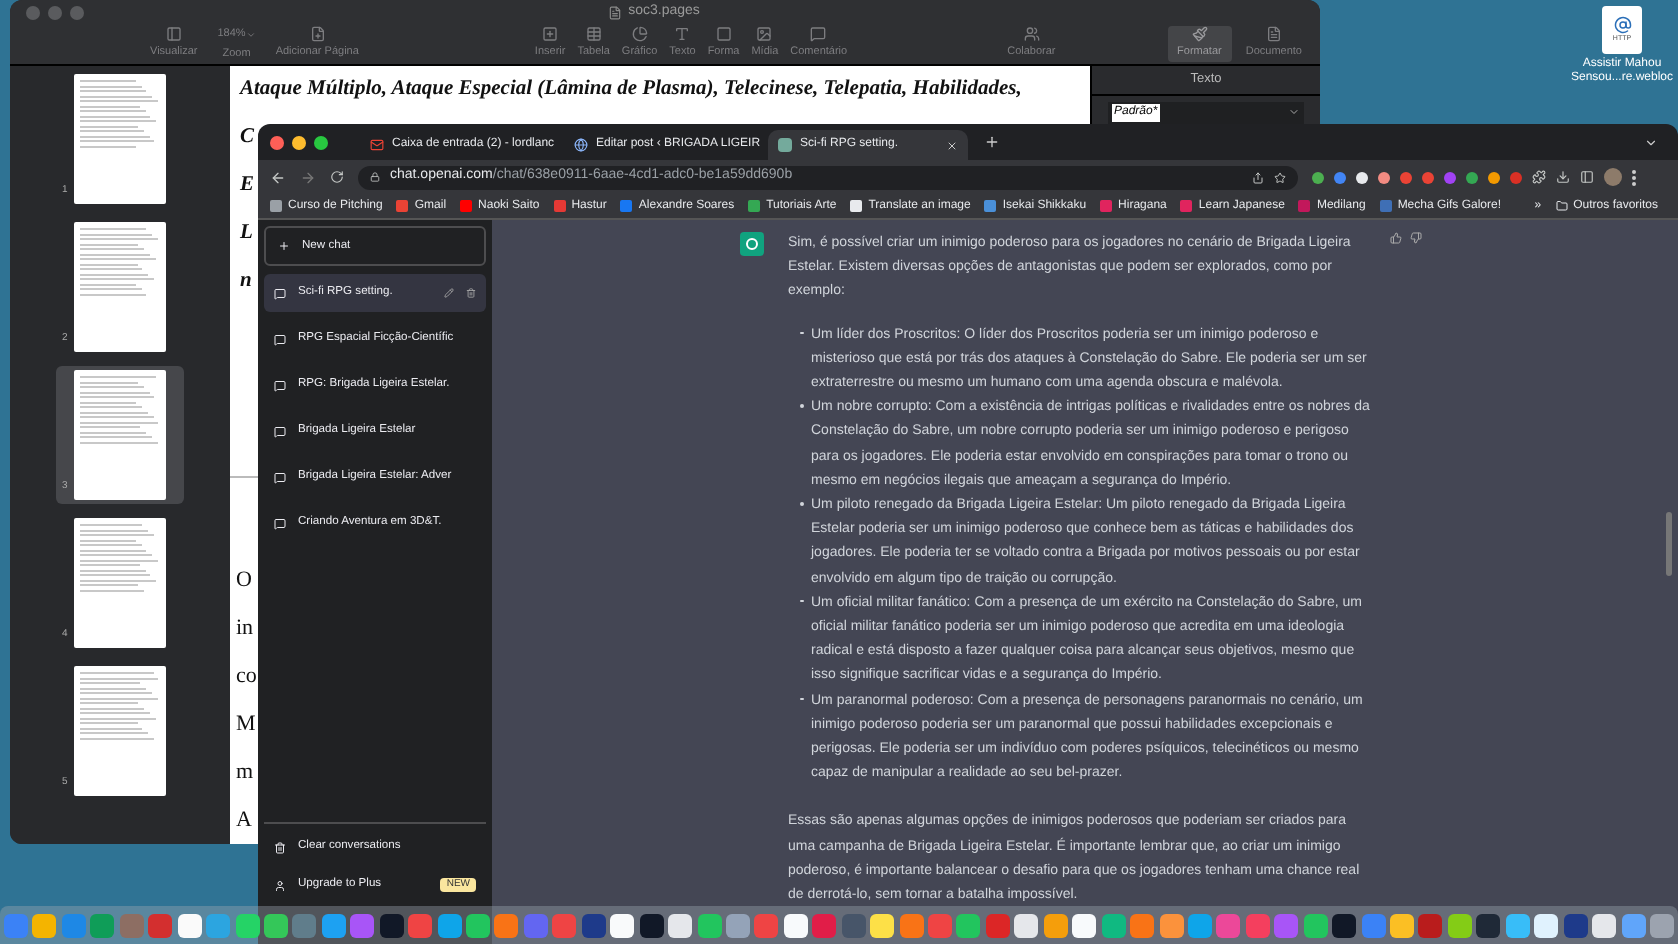 The image size is (1678, 944). What do you see at coordinates (1031, 34) in the screenshot?
I see `people-icon` at bounding box center [1031, 34].